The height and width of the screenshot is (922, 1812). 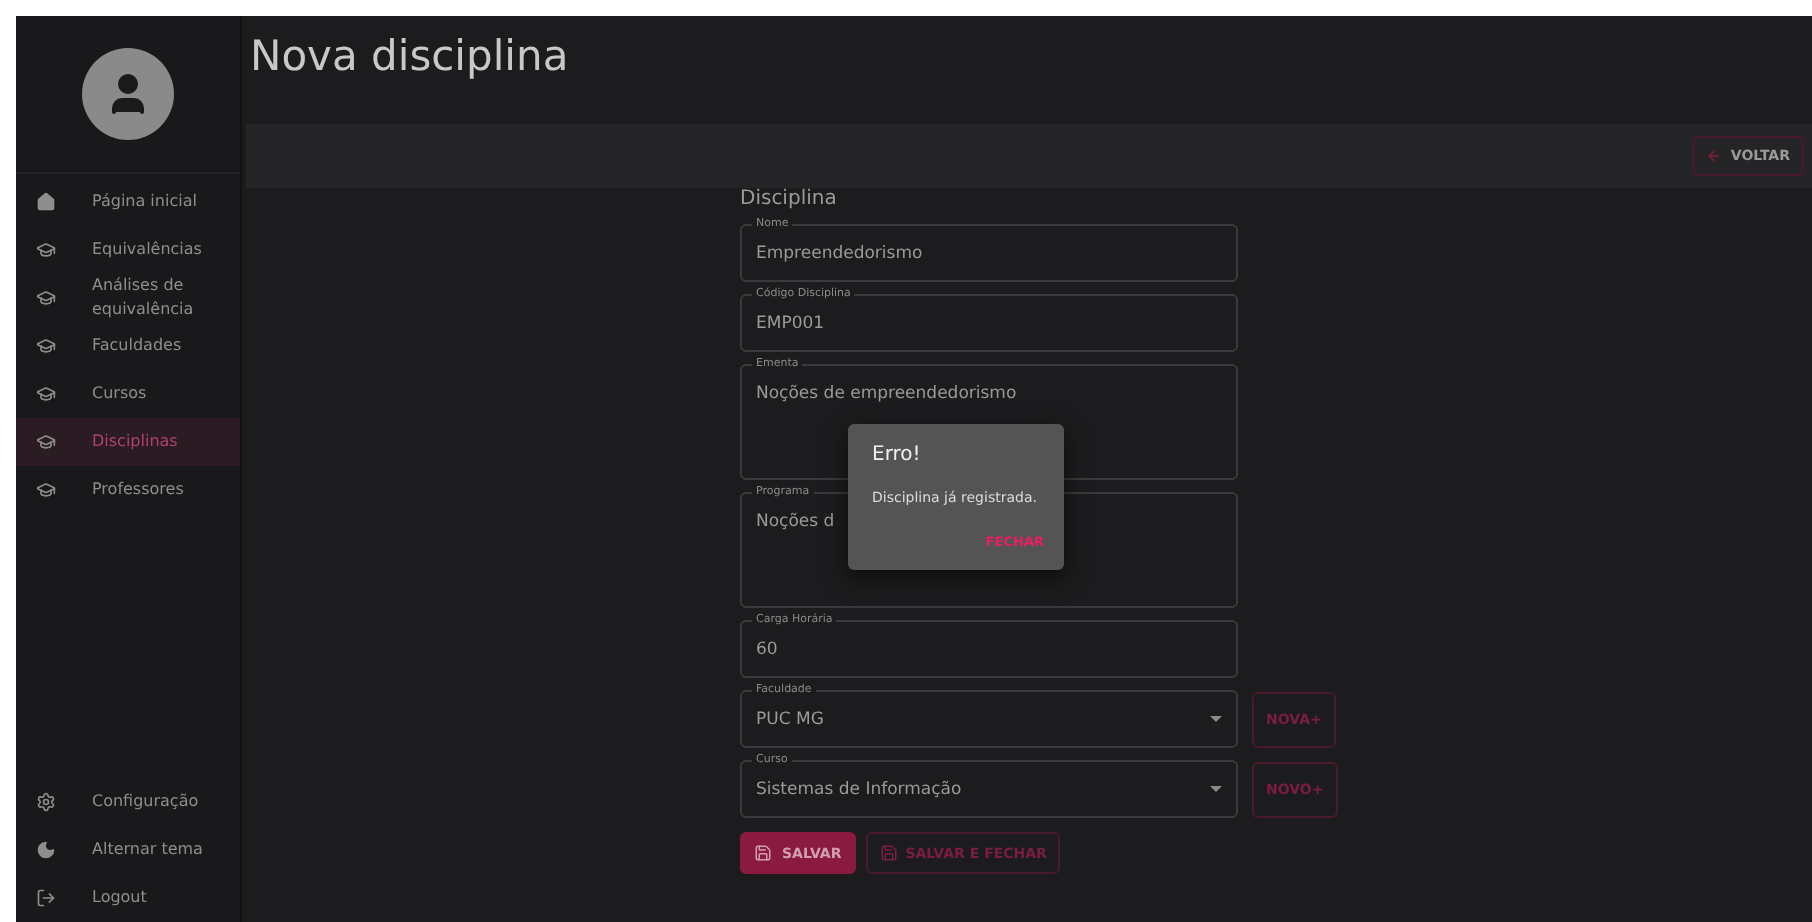 What do you see at coordinates (46, 898) in the screenshot?
I see `logout-icon` at bounding box center [46, 898].